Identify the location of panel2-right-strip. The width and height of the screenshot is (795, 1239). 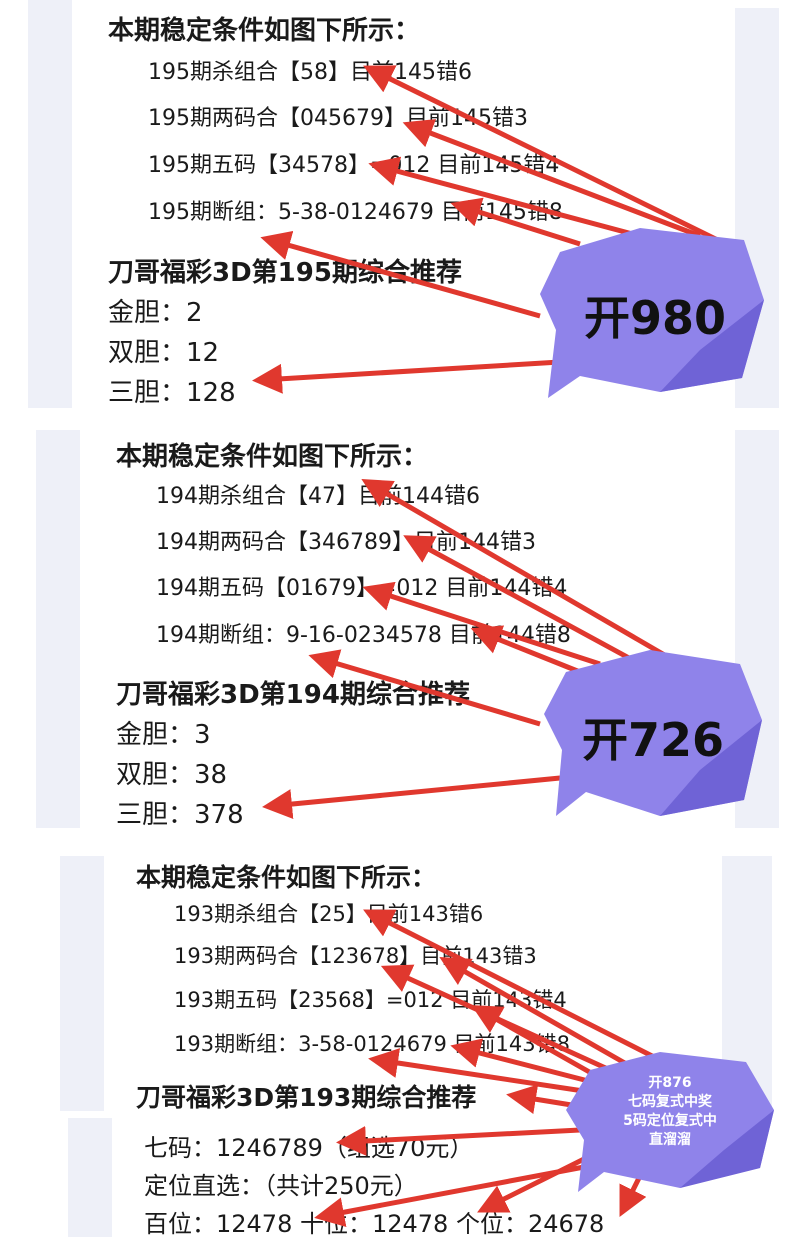
(757, 629).